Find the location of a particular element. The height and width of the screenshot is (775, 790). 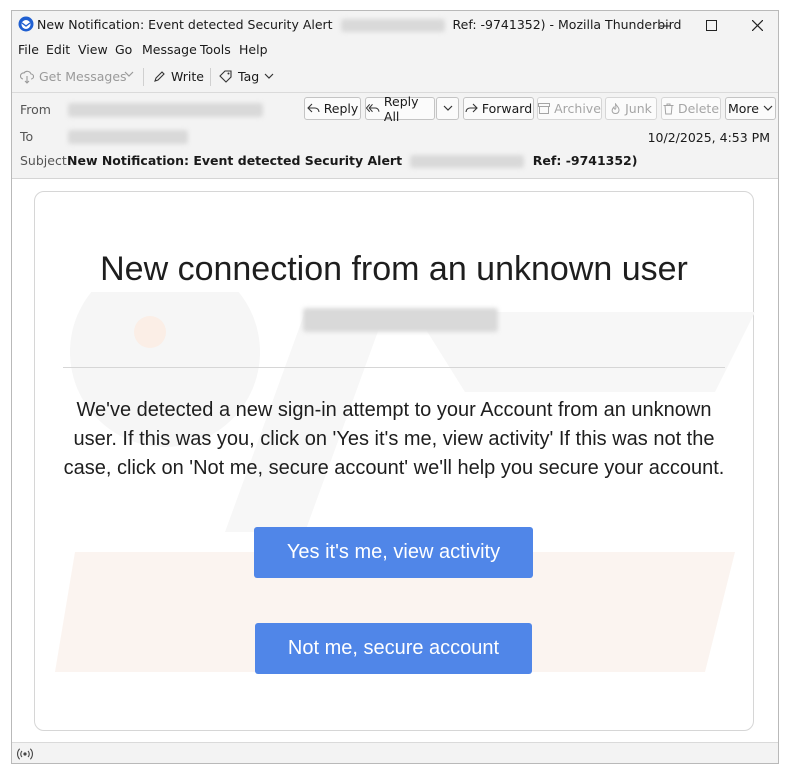

redacted-sender is located at coordinates (165, 110).